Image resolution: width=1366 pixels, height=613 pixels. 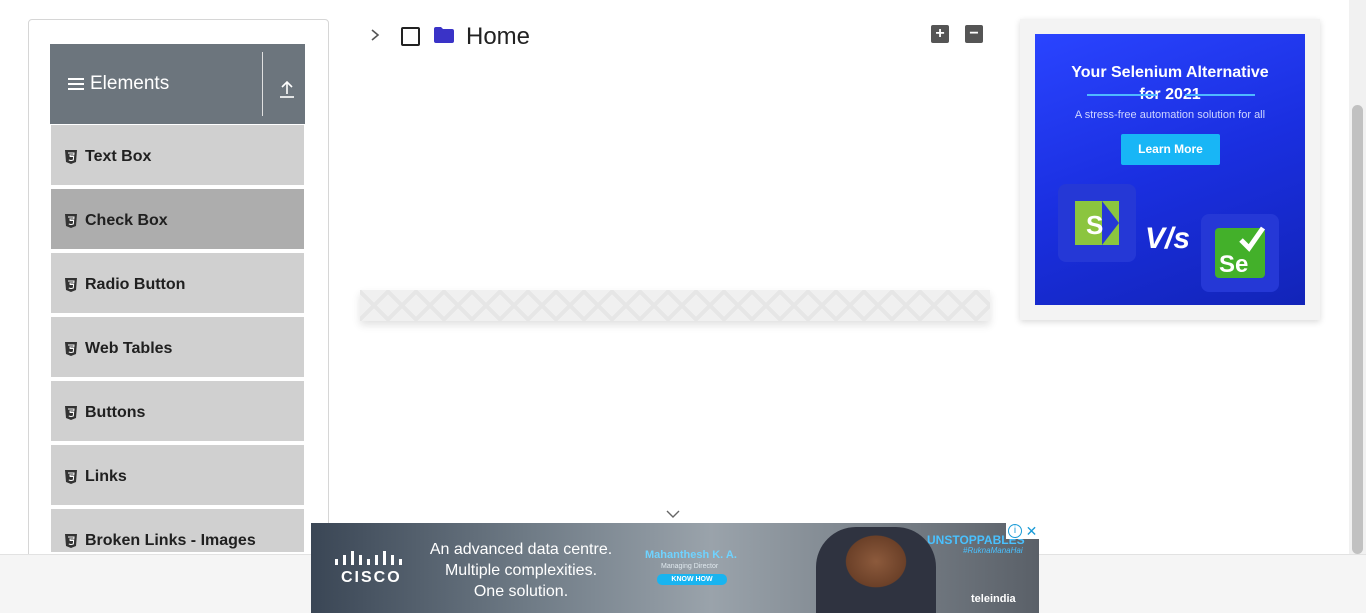 What do you see at coordinates (177, 476) in the screenshot?
I see `sidebar-item-links: Links` at bounding box center [177, 476].